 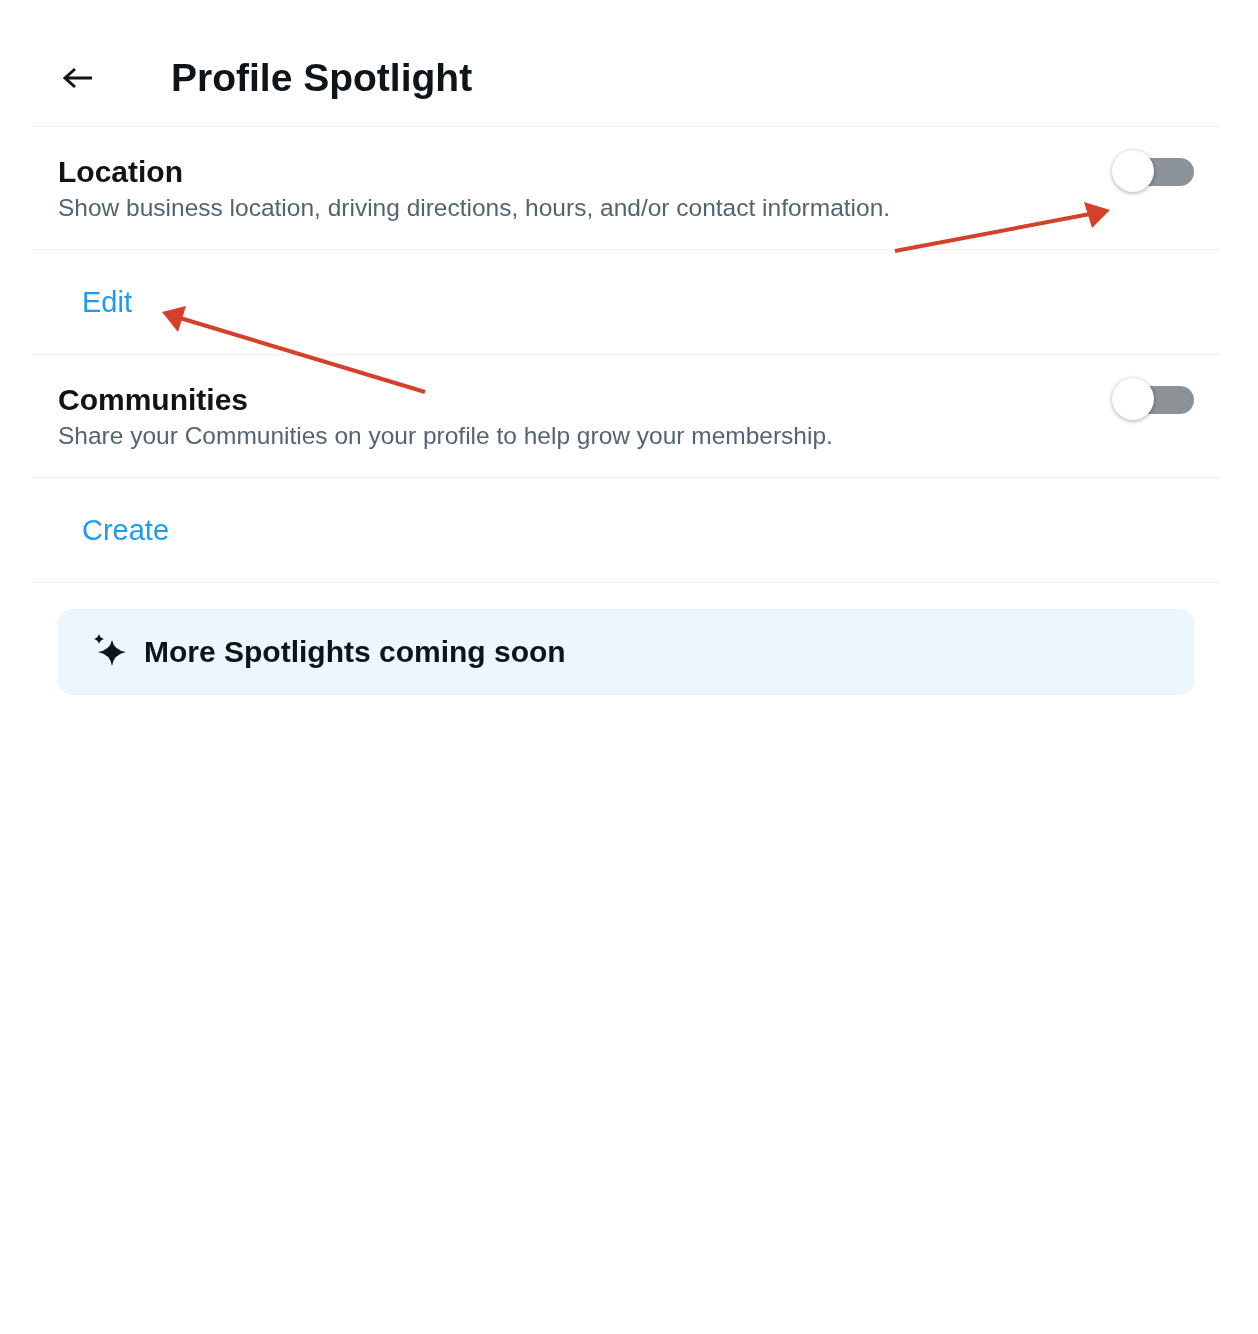 I want to click on setting-description: Share your Communities on your profile to help grow your membership., so click(x=445, y=436).